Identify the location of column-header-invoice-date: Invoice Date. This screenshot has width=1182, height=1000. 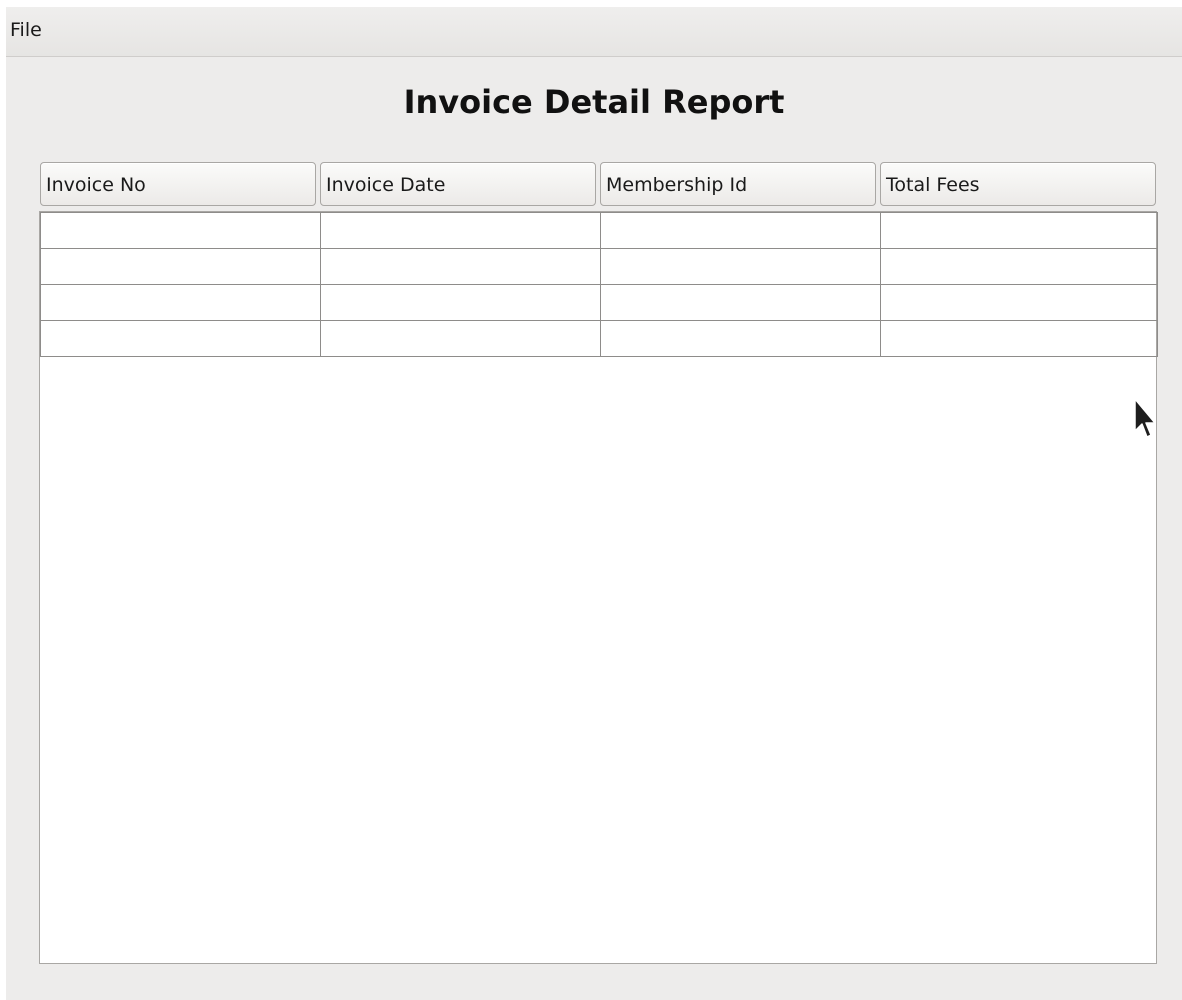
(458, 184).